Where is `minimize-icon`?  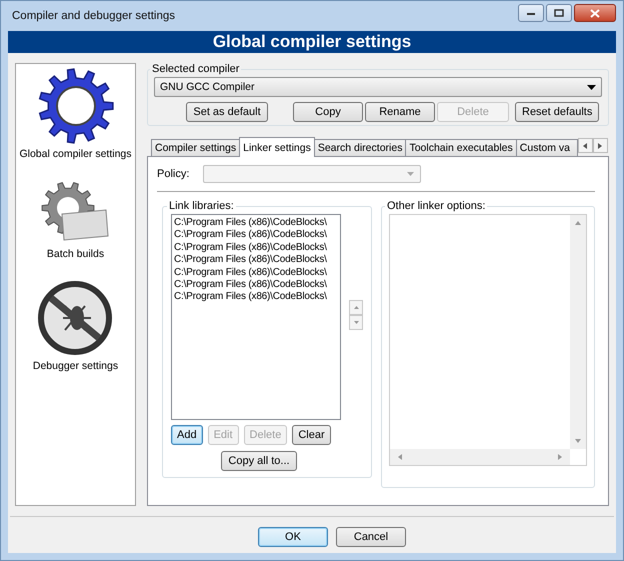
minimize-icon is located at coordinates (531, 13).